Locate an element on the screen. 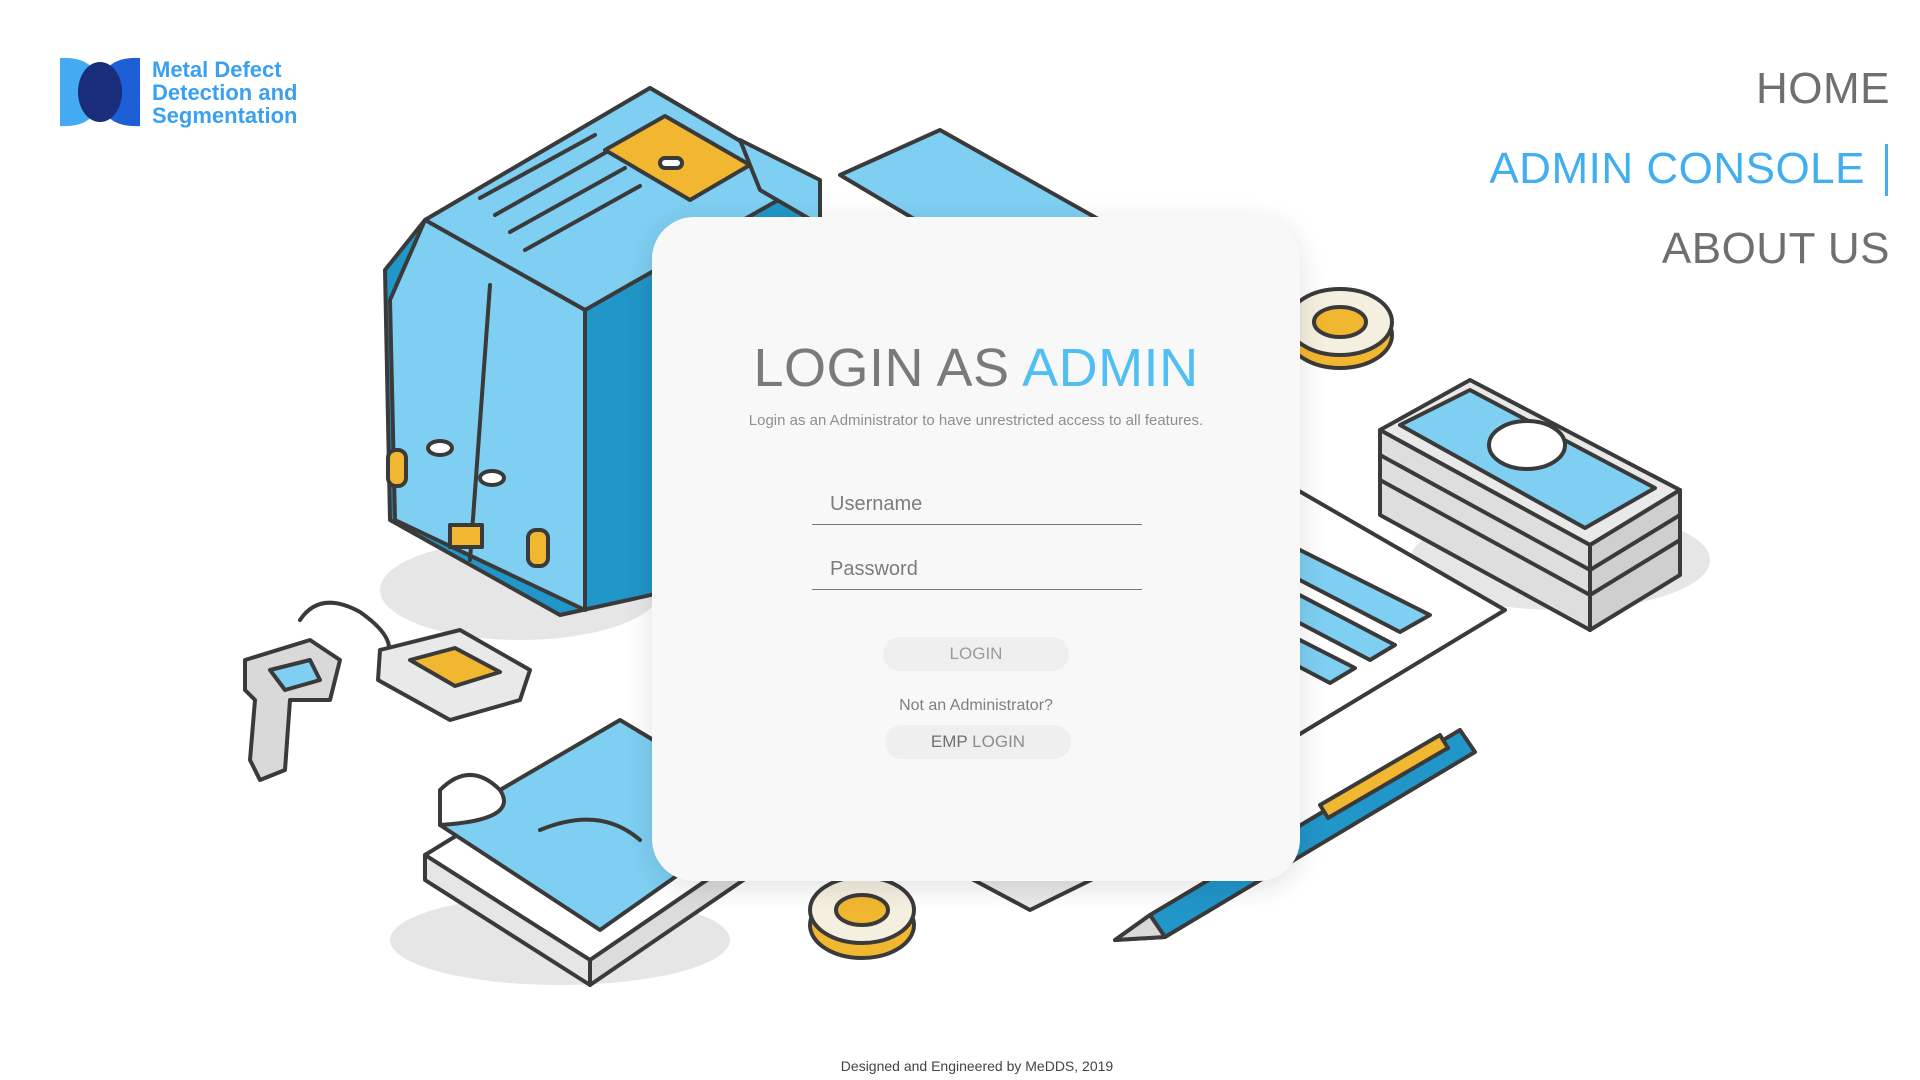 Image resolution: width=1920 pixels, height=1080 pixels. nav-home-link: HOME is located at coordinates (1823, 89).